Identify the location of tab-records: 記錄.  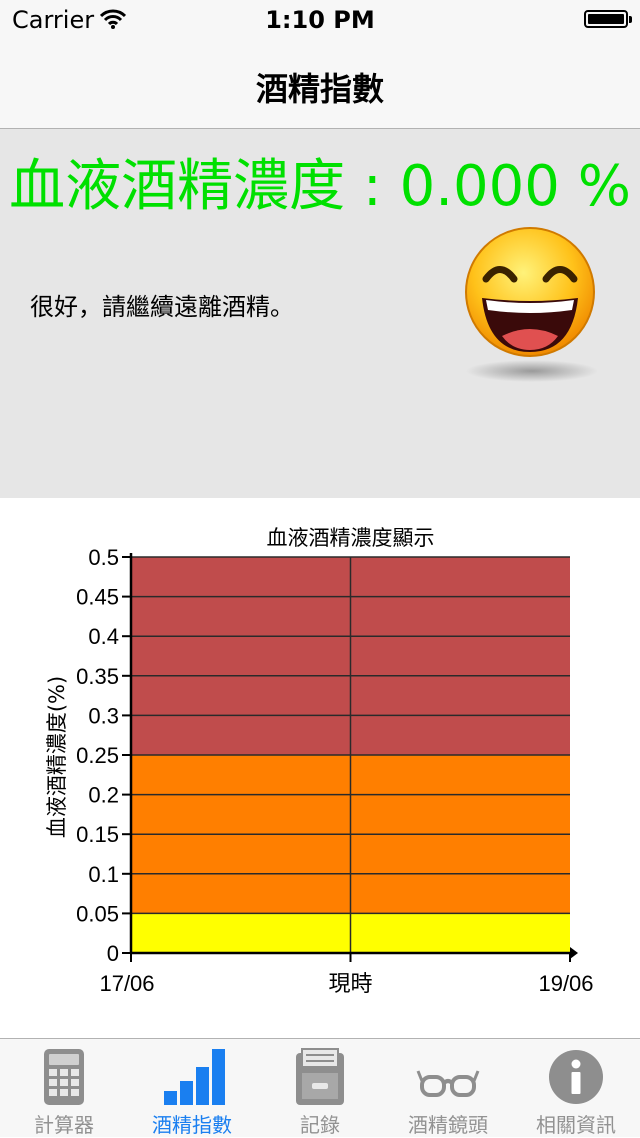
(320, 1088).